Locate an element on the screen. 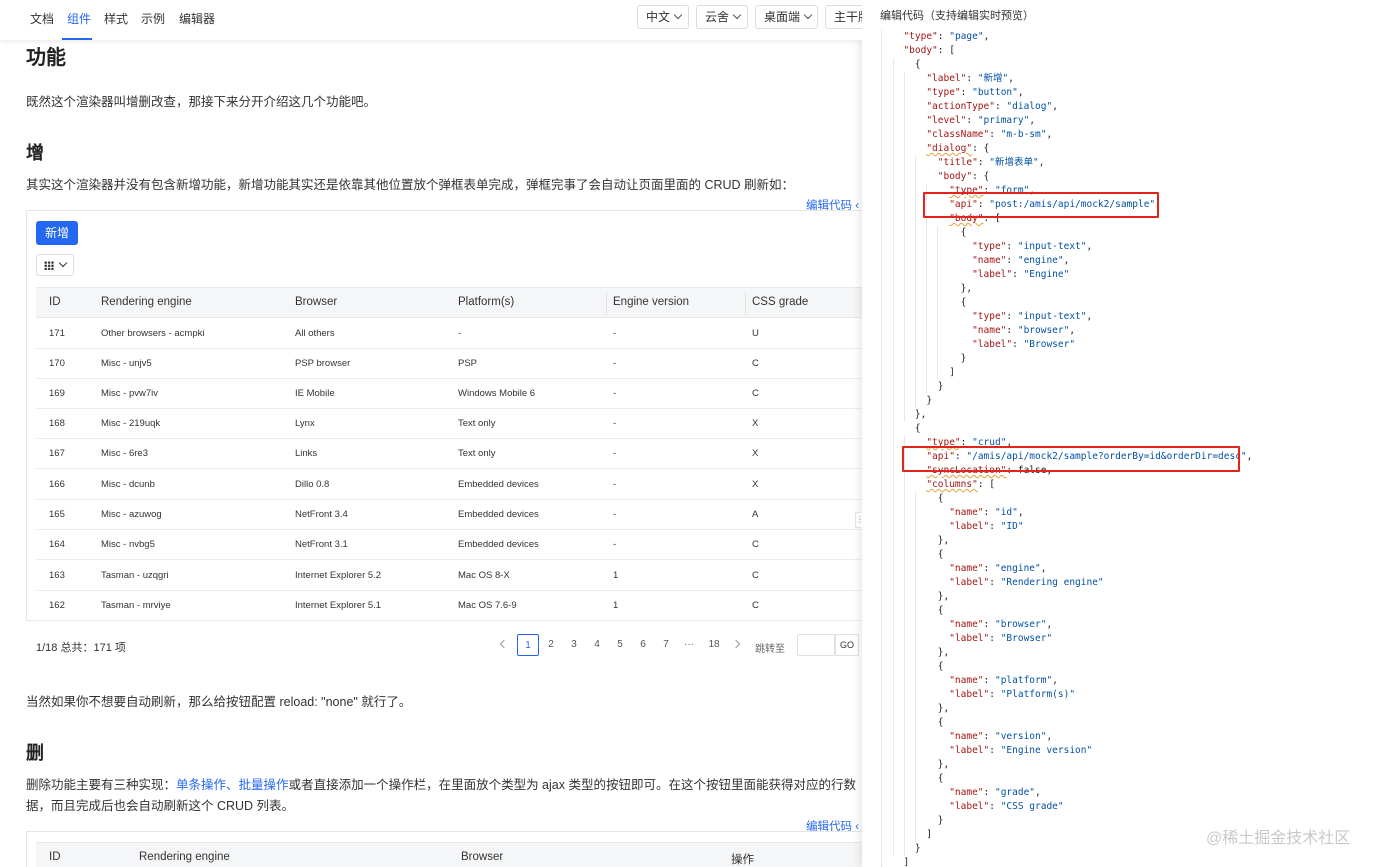 This screenshot has height=867, width=1393. version-select: 主干版 is located at coordinates (843, 17).